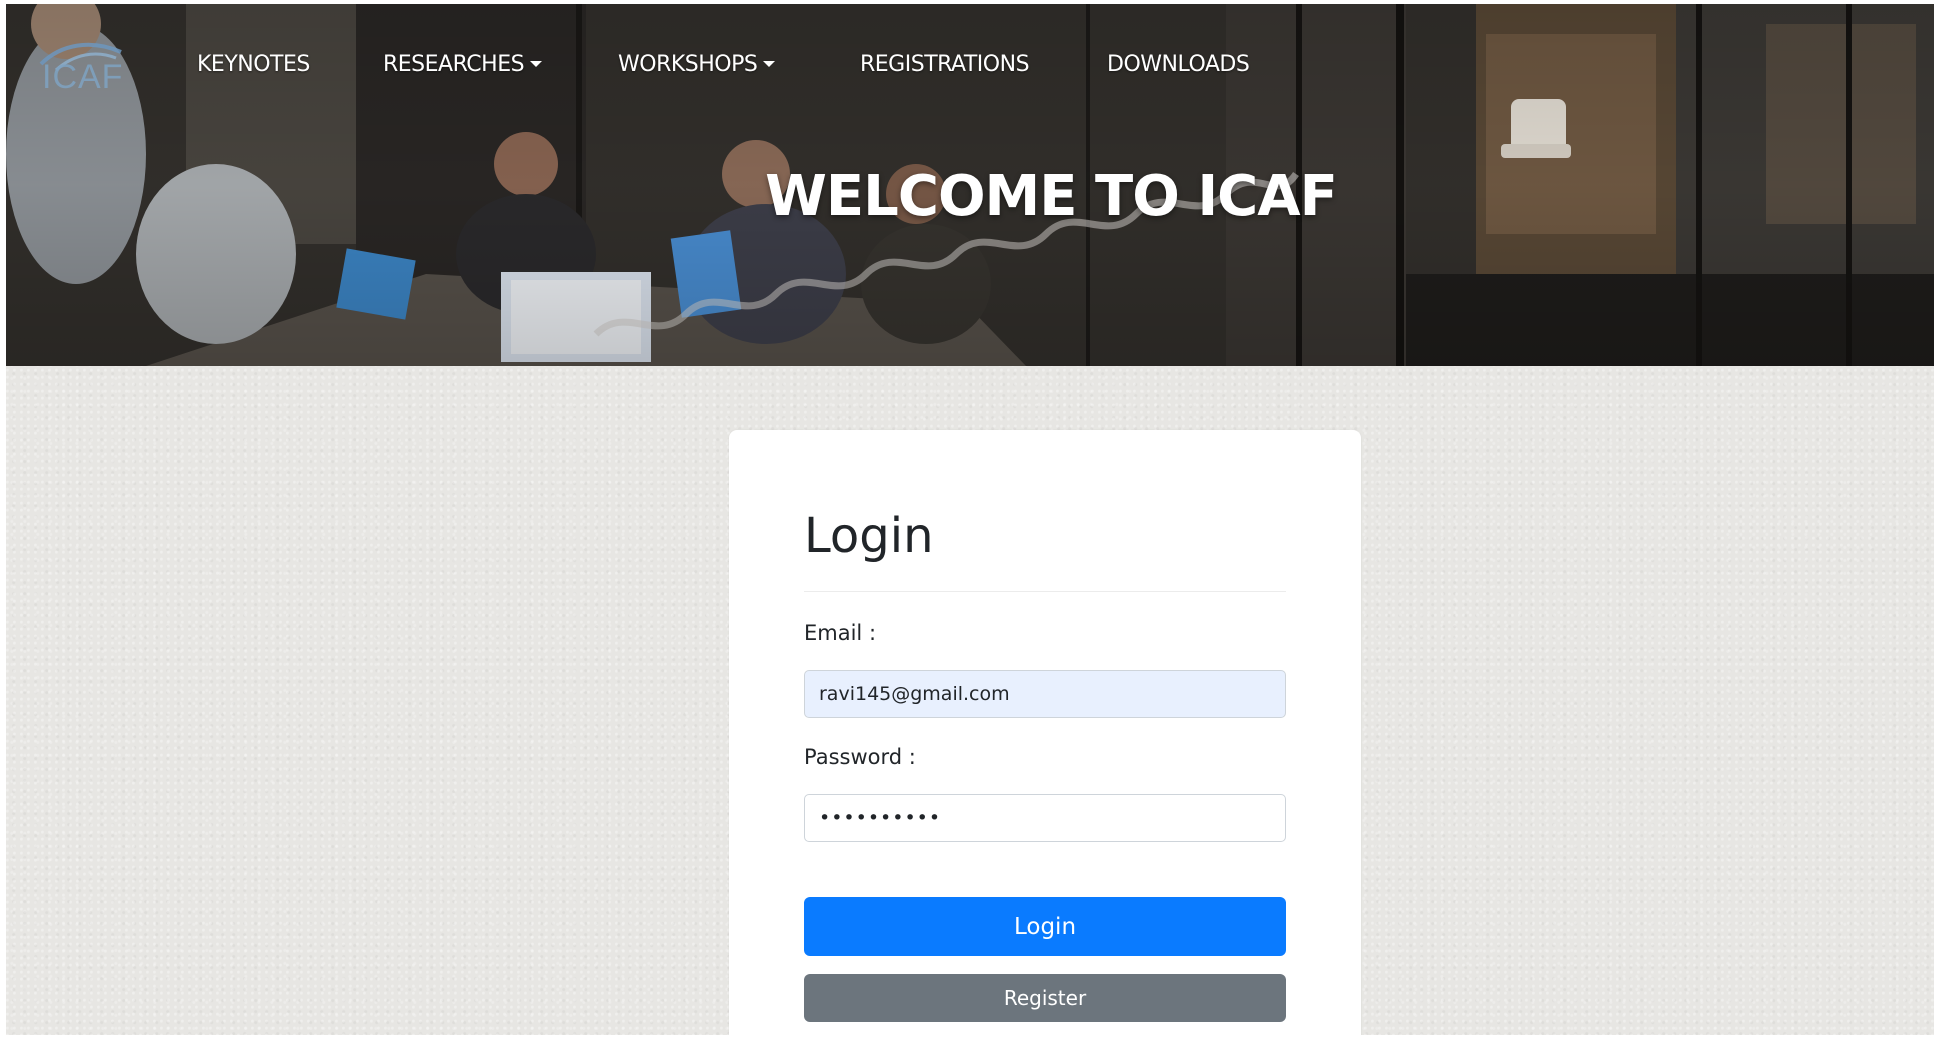  I want to click on nav-researches: RESEARCHES, so click(463, 64).